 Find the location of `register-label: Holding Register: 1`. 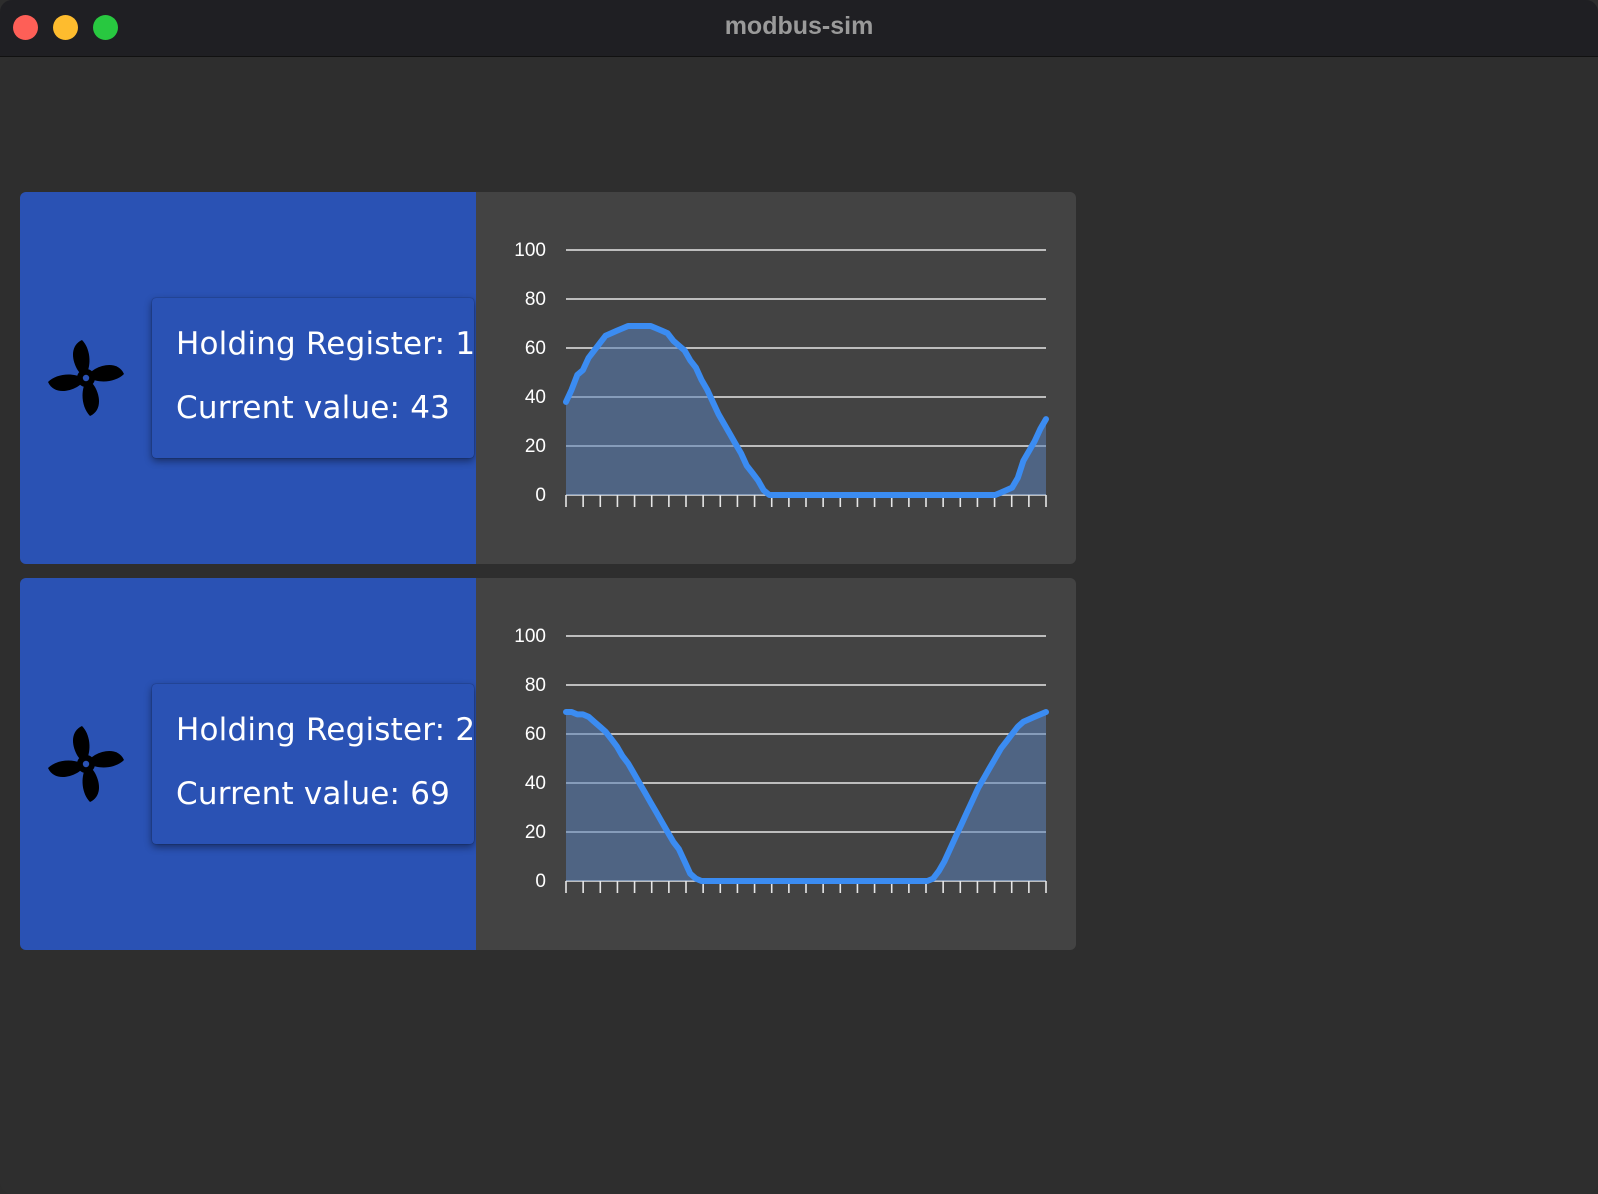

register-label: Holding Register: 1 is located at coordinates (326, 344).